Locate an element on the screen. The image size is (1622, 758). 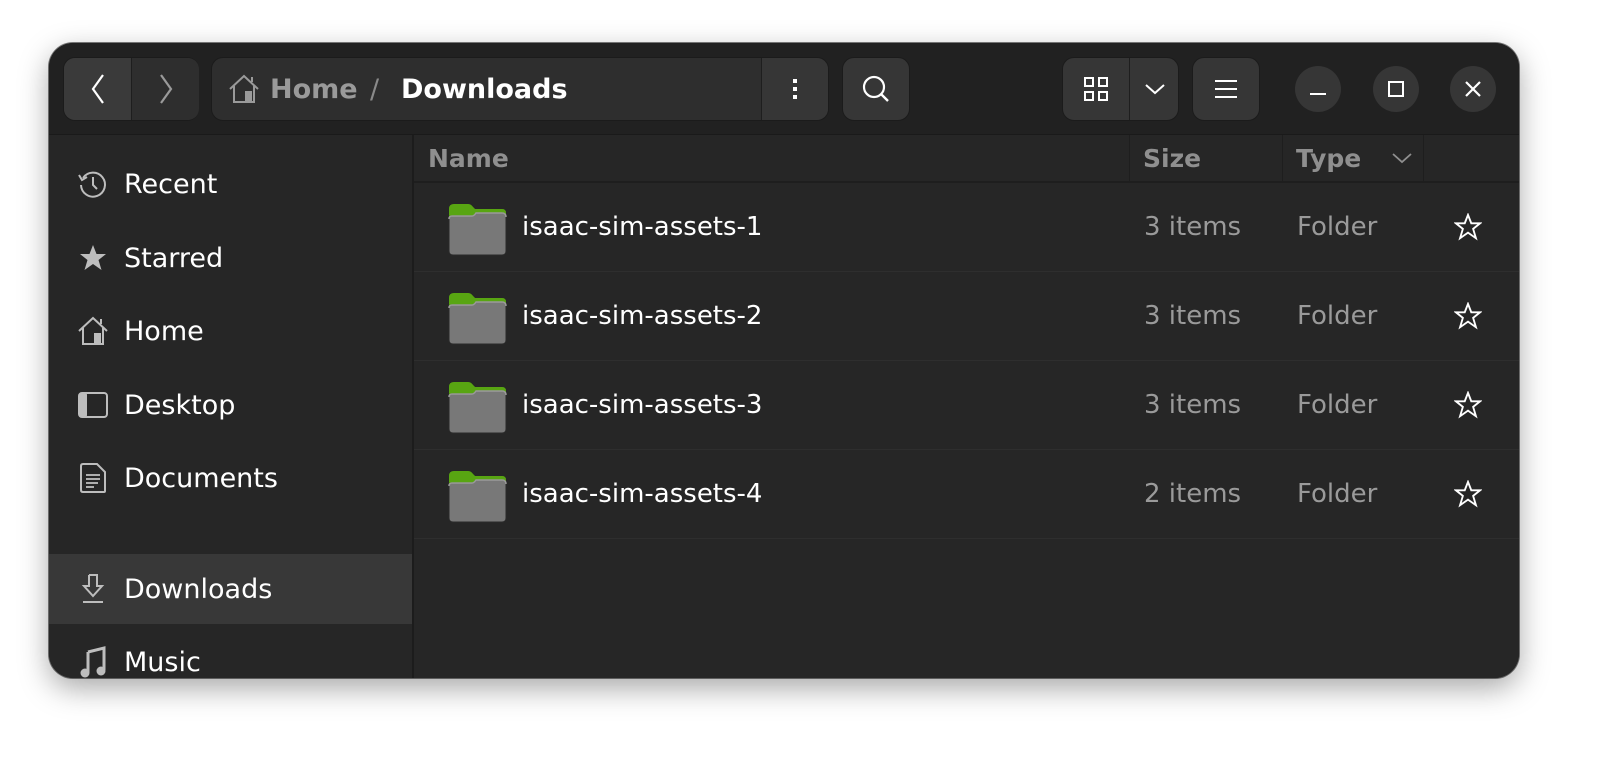
hamburger-menu-icon is located at coordinates (1226, 89).